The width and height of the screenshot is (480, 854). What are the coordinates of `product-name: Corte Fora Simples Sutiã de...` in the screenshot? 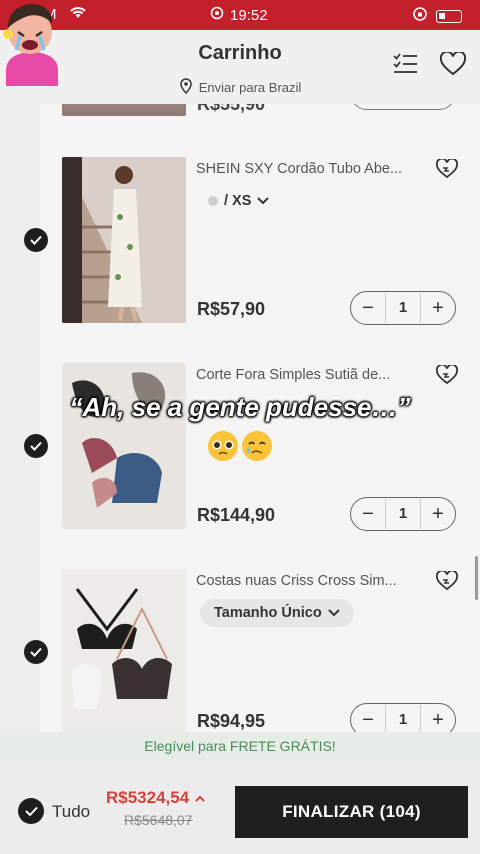 It's located at (311, 375).